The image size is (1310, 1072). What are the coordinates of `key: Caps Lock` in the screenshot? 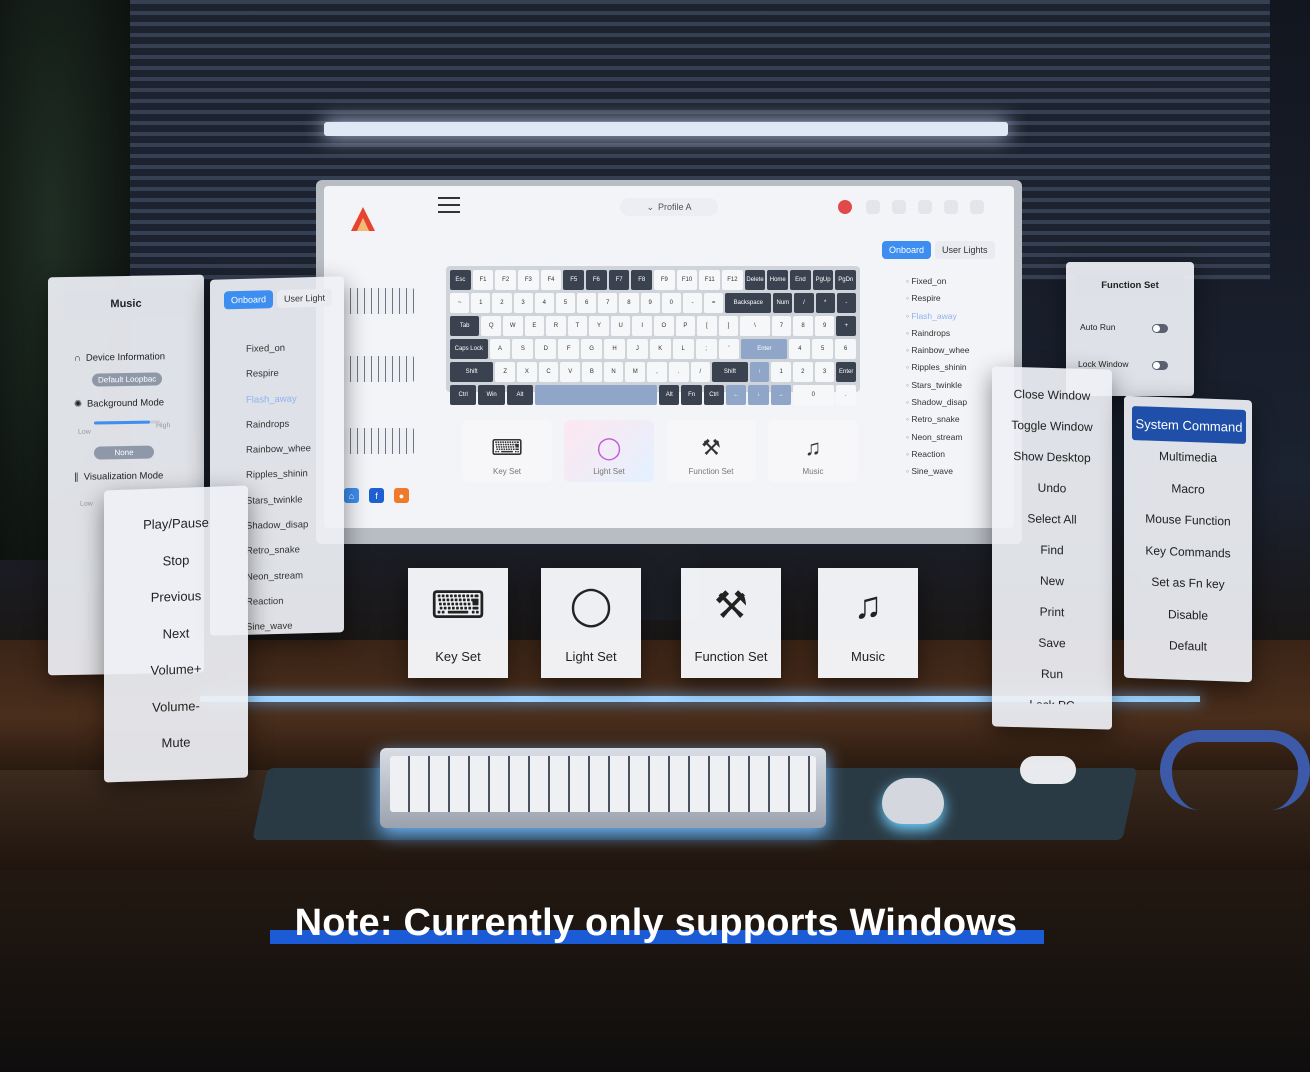 It's located at (469, 349).